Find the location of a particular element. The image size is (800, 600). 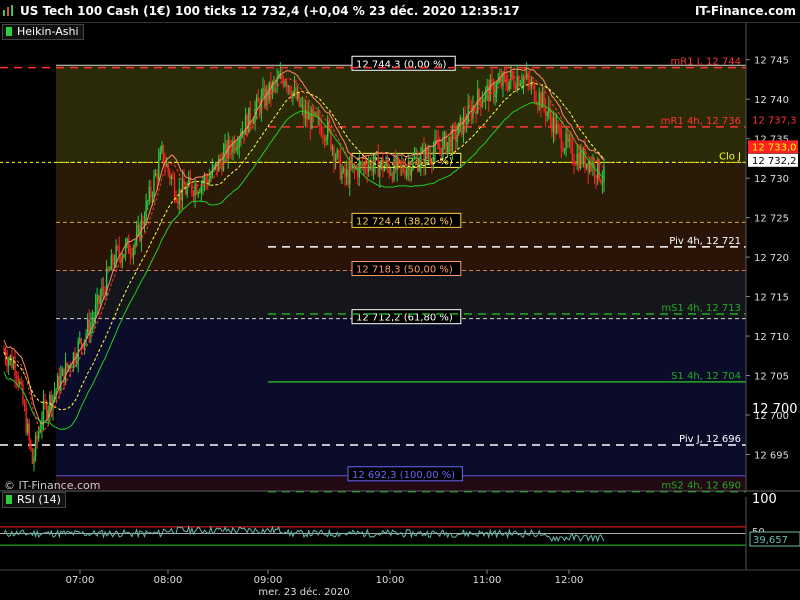

price-tick-label: 12 710 is located at coordinates (771, 337).